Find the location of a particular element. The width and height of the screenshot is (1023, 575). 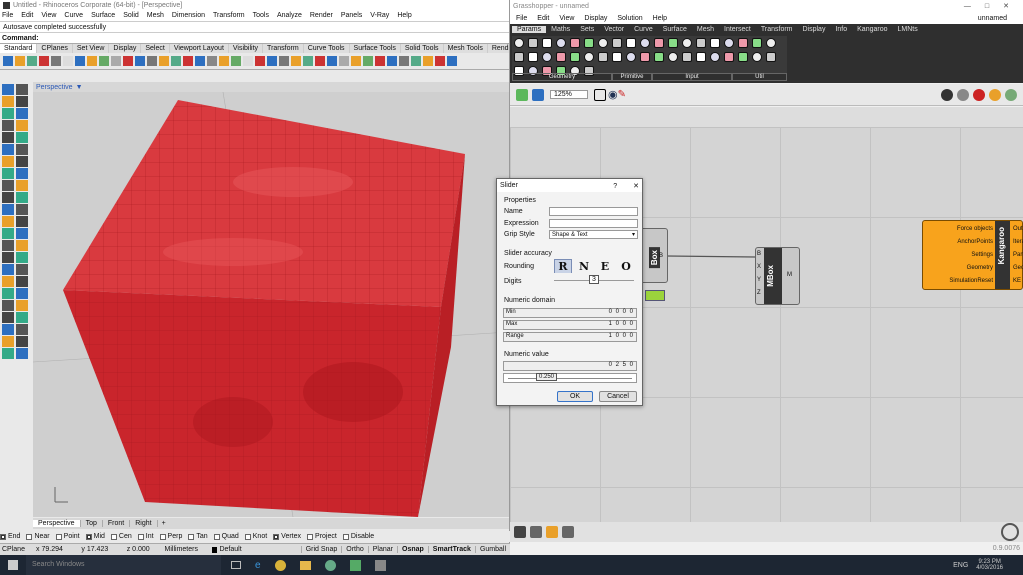

left-tool-15-icon is located at coordinates (8, 173).